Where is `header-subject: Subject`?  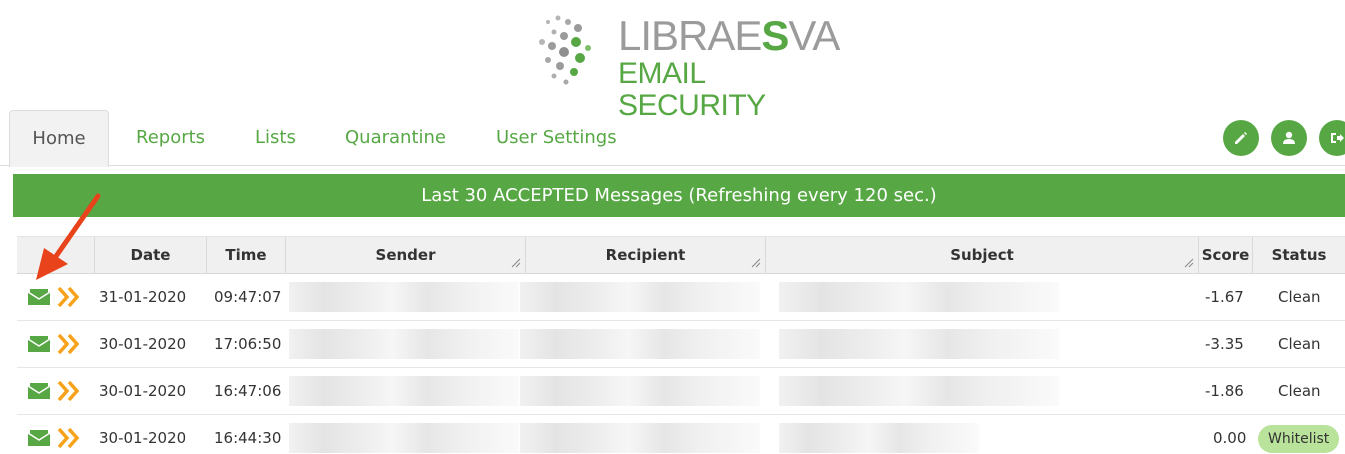
header-subject: Subject is located at coordinates (982, 255).